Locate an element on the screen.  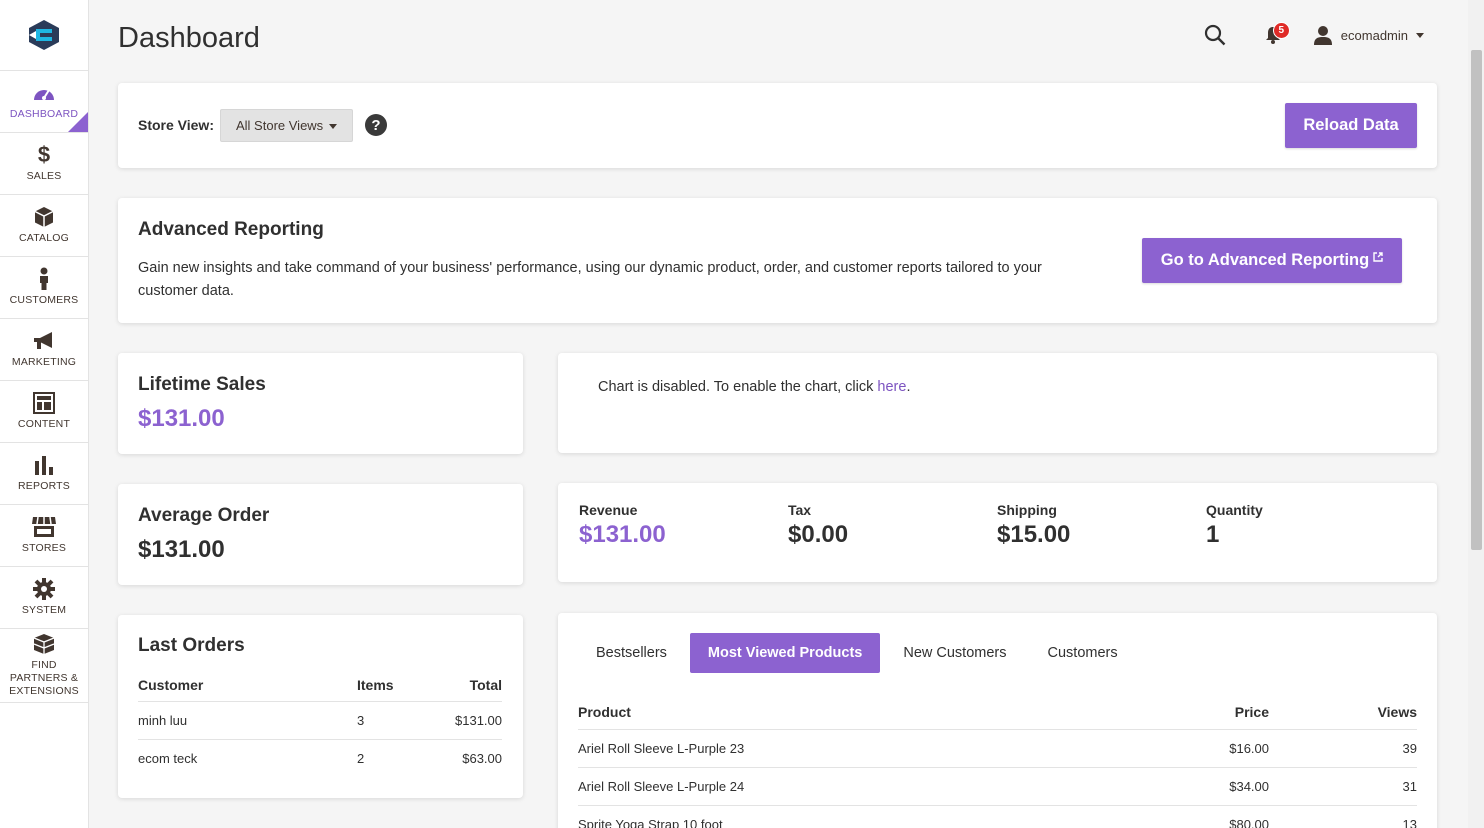
sidebar-item-sales: $ SALES is located at coordinates (44, 164).